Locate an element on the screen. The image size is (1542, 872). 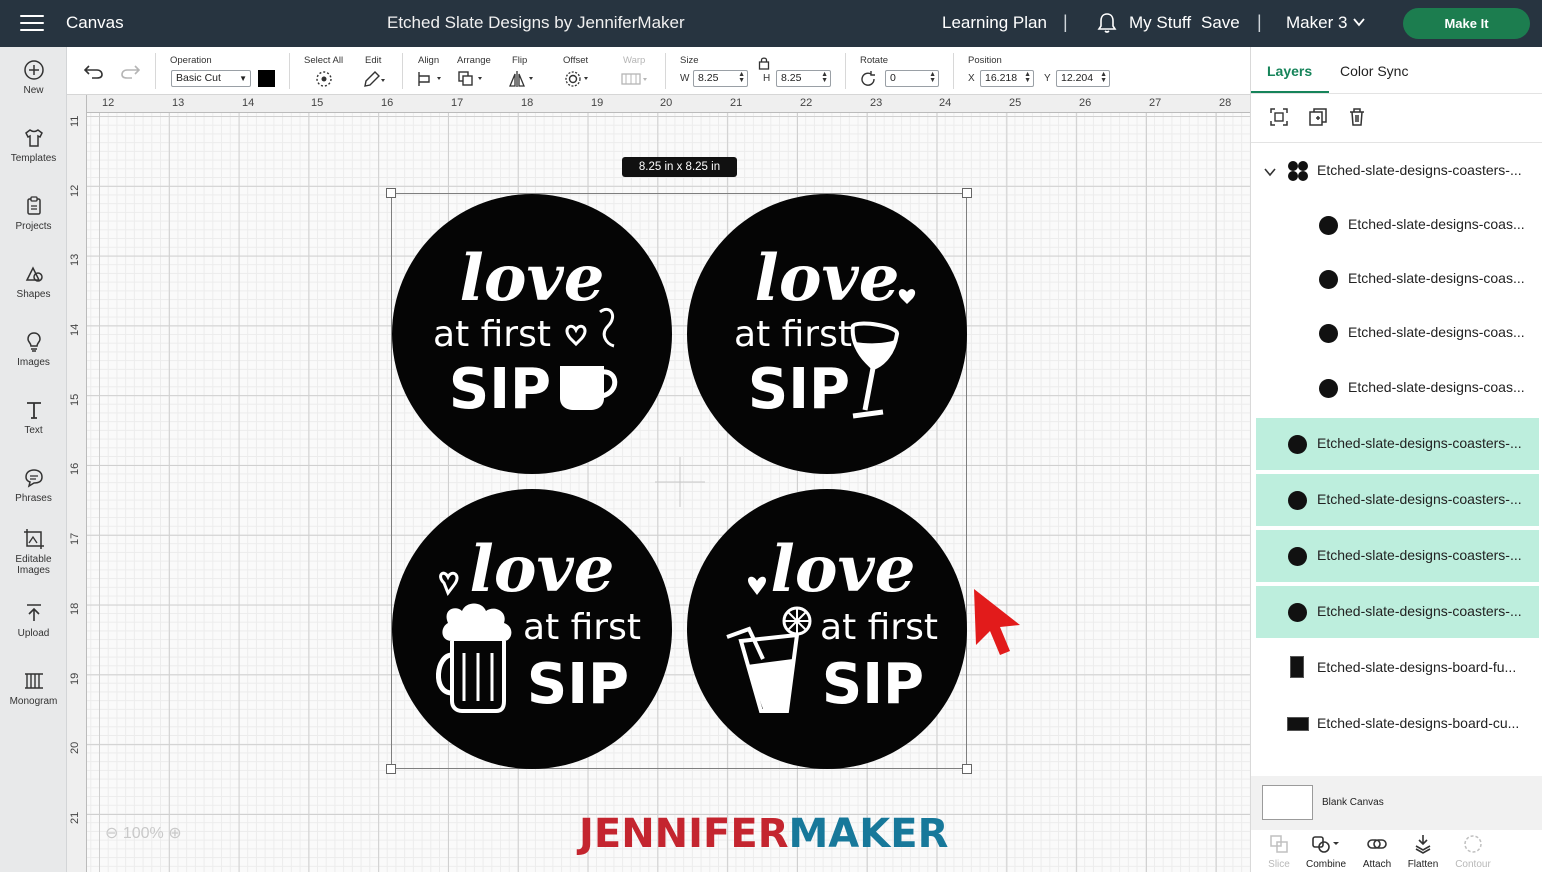
contour-button: Contour is located at coordinates (1473, 852).